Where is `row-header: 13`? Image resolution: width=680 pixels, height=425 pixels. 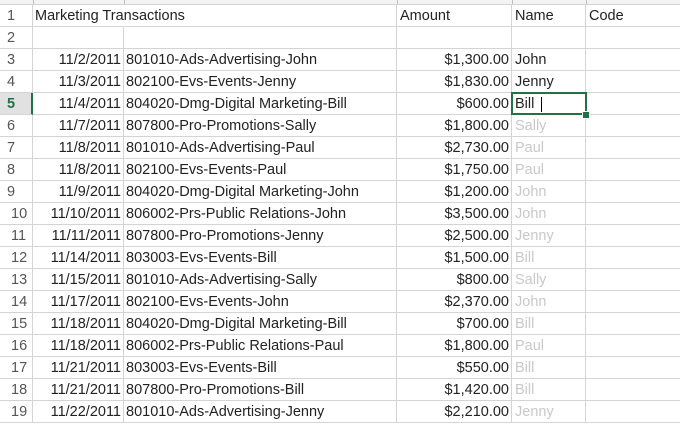
row-header: 13 is located at coordinates (16, 280).